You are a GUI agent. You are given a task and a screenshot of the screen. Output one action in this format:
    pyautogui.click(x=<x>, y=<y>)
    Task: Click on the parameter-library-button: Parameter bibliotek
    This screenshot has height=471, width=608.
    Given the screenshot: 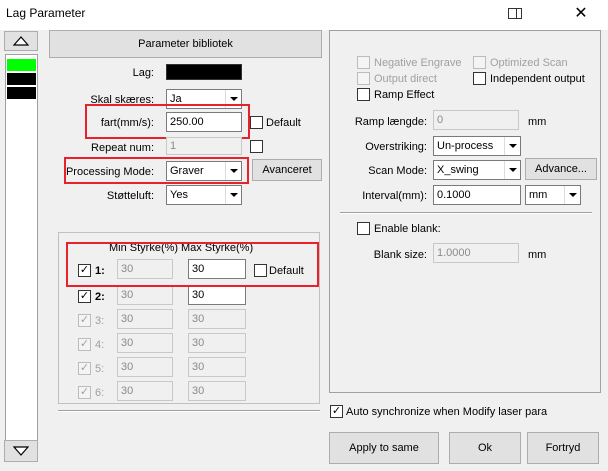 What is the action you would take?
    pyautogui.click(x=185, y=44)
    